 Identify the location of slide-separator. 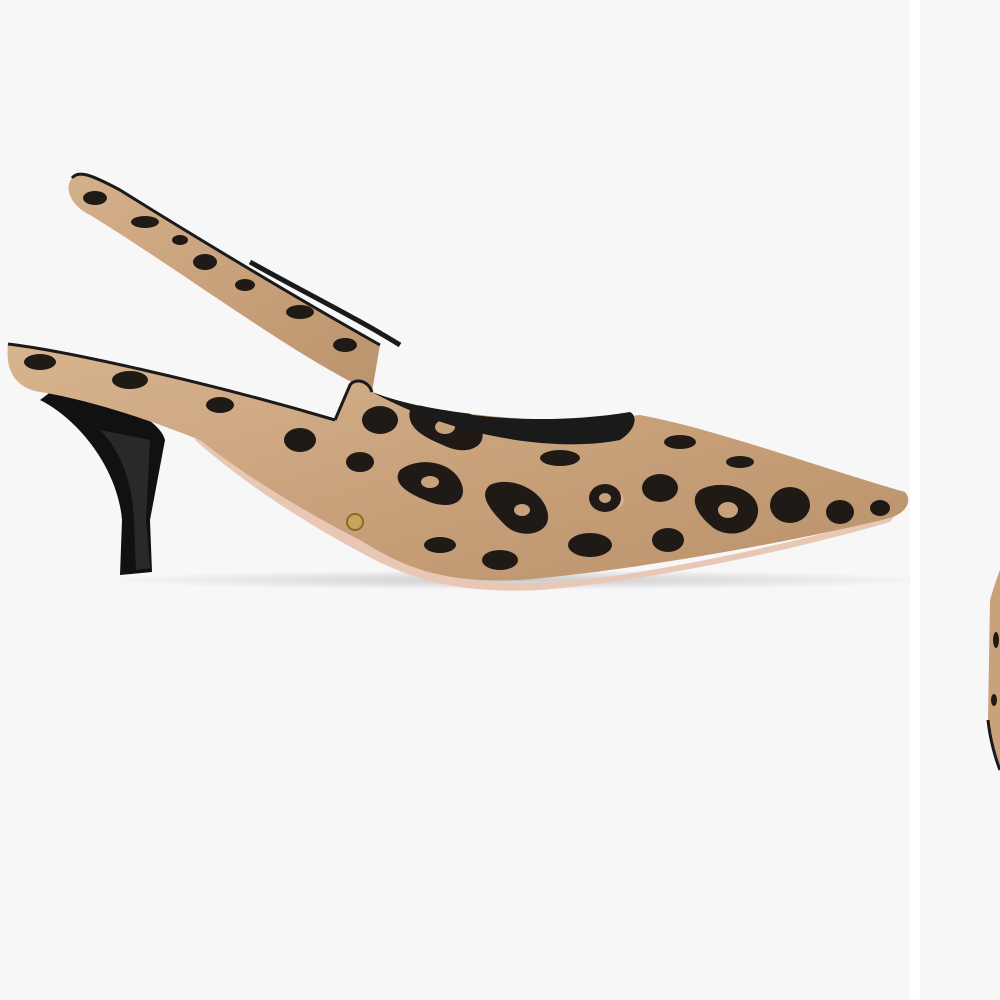
(915, 500).